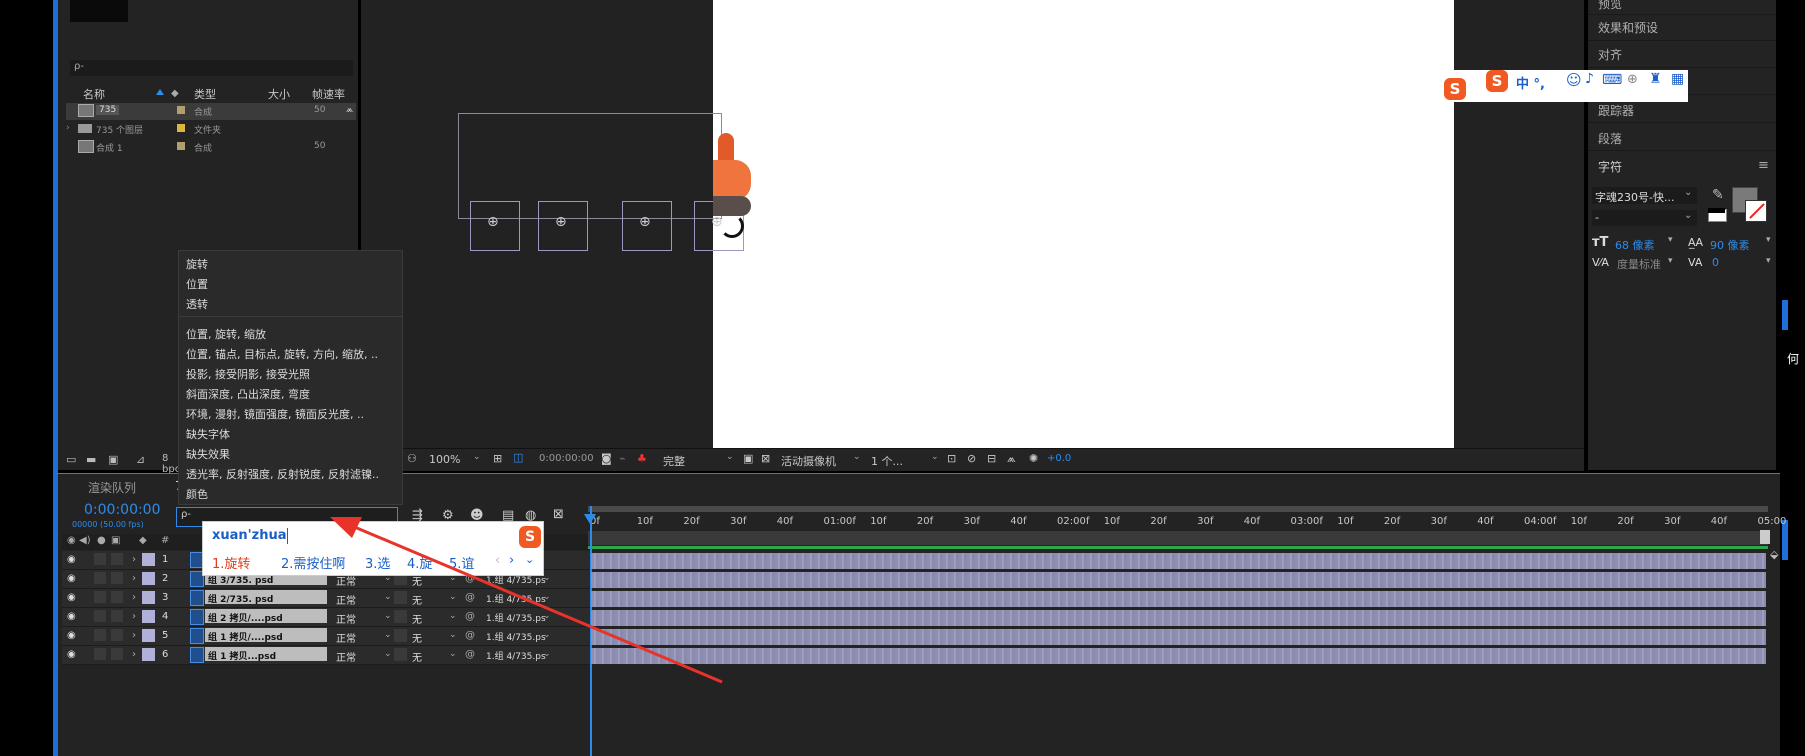 The height and width of the screenshot is (756, 1805). What do you see at coordinates (533, 602) in the screenshot?
I see `arrow-shaft` at bounding box center [533, 602].